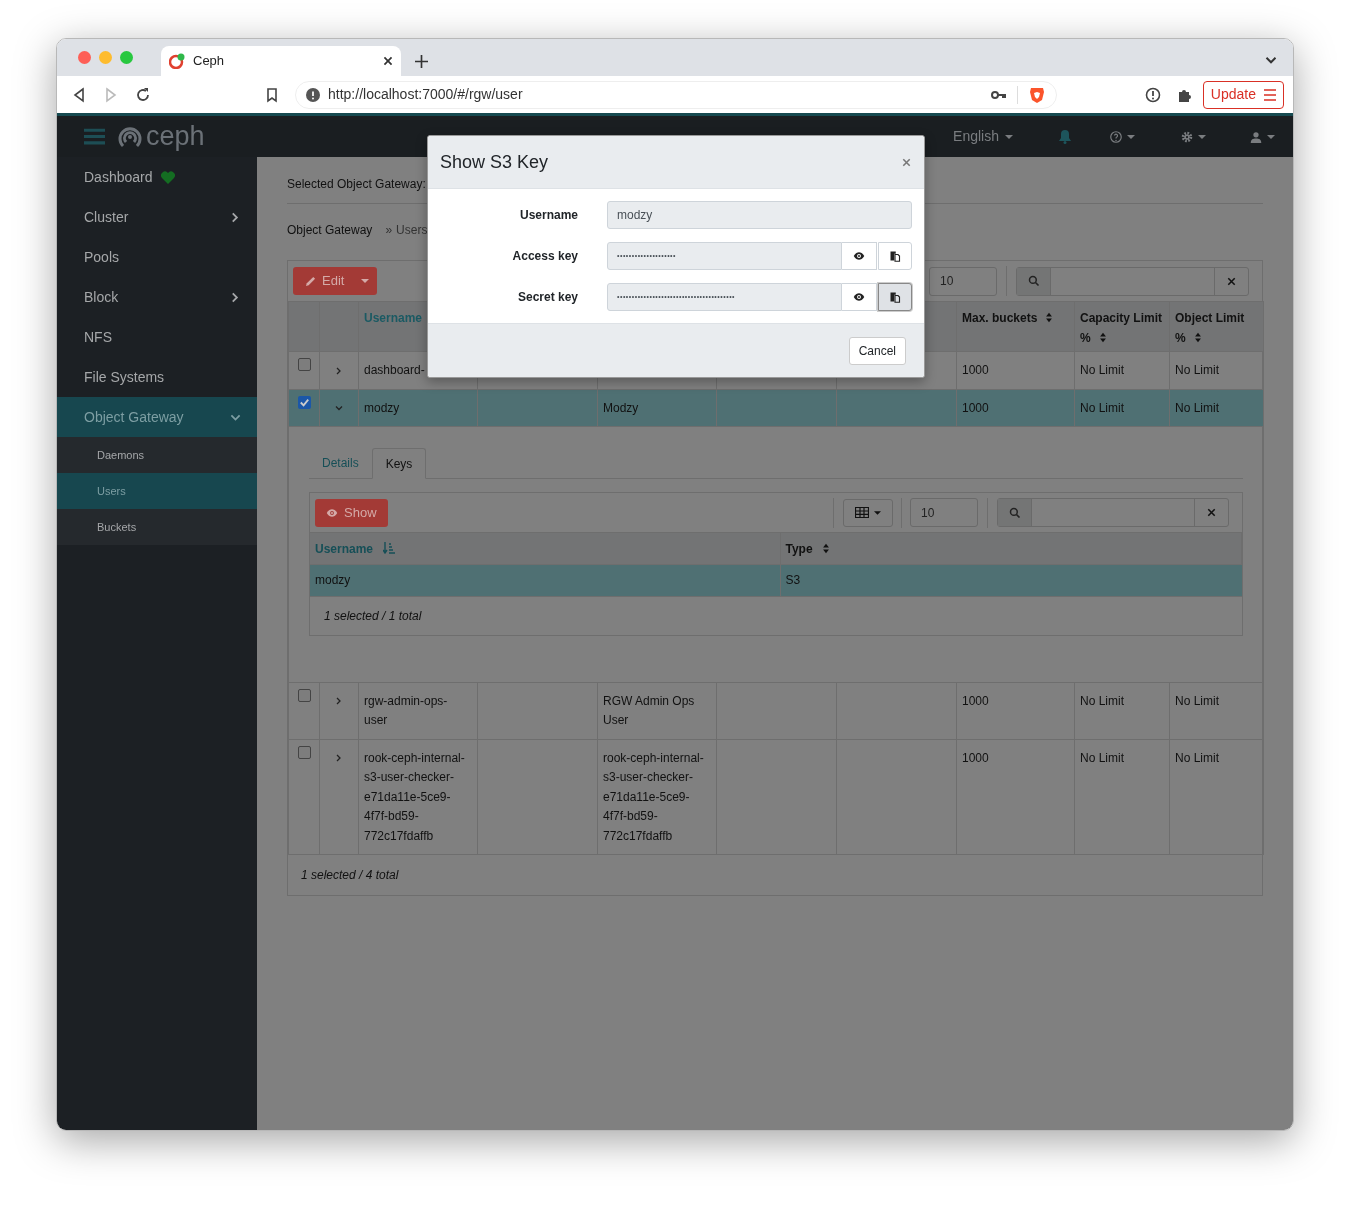 This screenshot has width=1350, height=1206. What do you see at coordinates (157, 337) in the screenshot?
I see `sidebar-item: NFS` at bounding box center [157, 337].